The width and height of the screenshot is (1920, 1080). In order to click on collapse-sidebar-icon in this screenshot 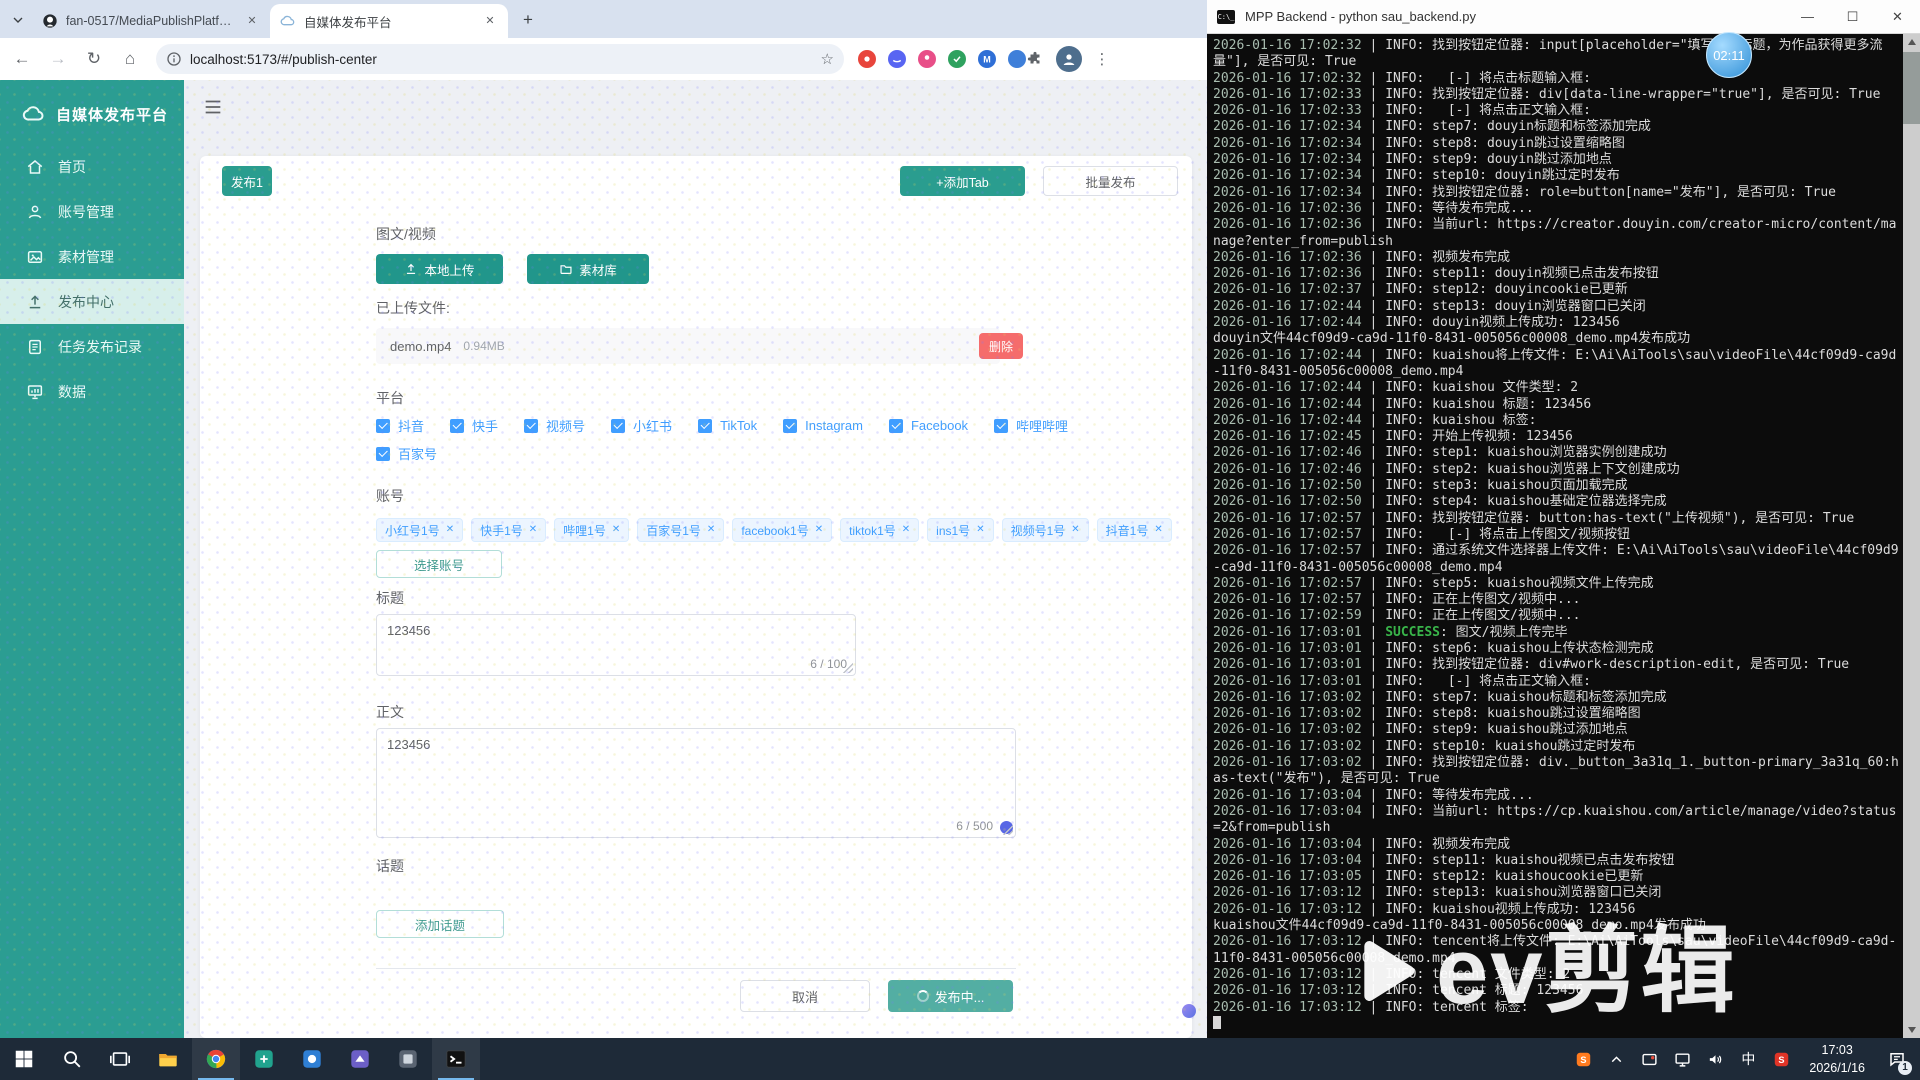, I will do `click(213, 107)`.